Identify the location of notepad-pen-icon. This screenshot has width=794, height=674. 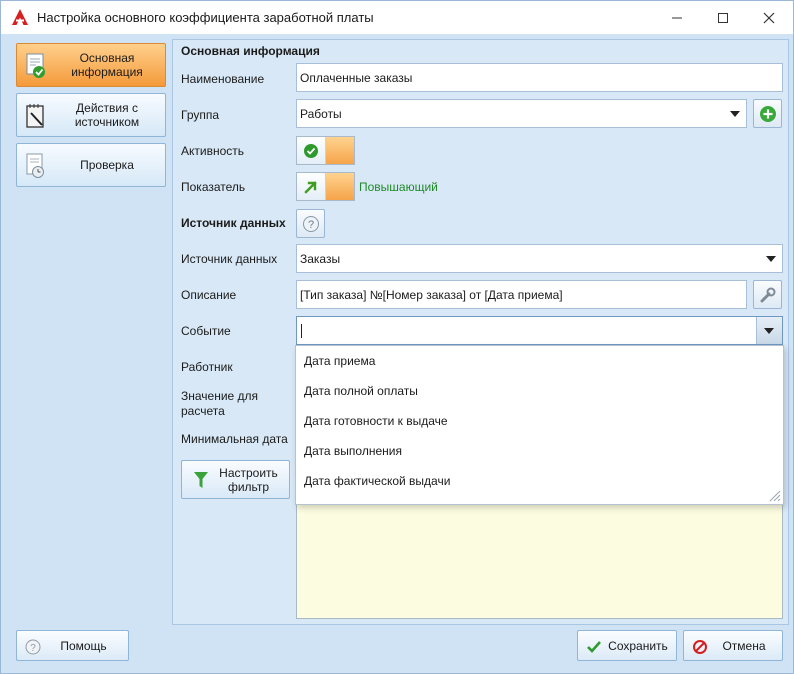
(35, 116).